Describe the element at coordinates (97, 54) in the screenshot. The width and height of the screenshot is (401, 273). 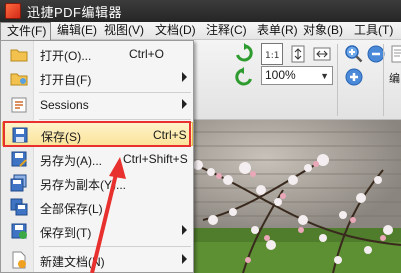
I see `menu-item-open: 打开(O)... Ctrl+O` at that location.